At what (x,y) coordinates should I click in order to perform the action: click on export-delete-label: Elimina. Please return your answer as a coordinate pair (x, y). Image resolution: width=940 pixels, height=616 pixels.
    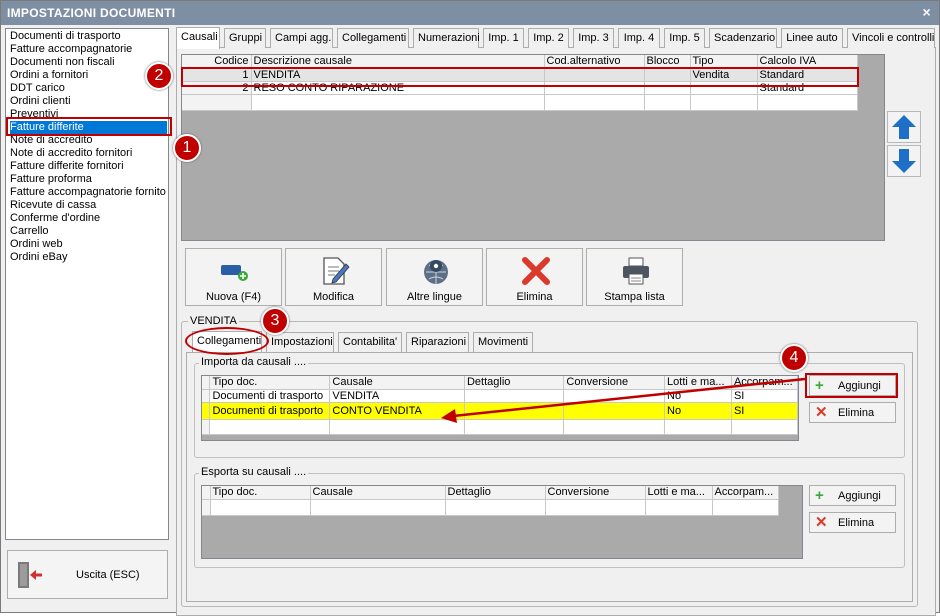
    Looking at the image, I should click on (856, 523).